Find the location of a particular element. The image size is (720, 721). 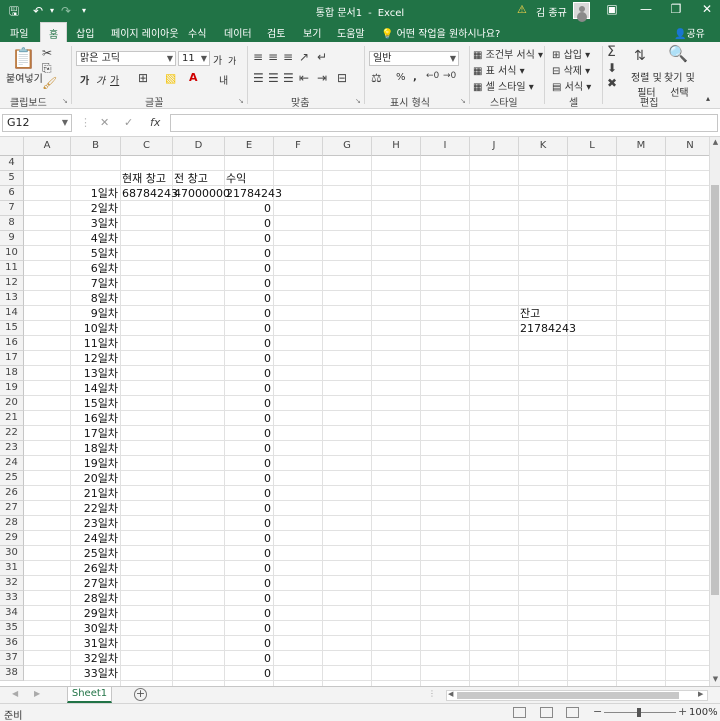

column-header: E is located at coordinates (249, 146).